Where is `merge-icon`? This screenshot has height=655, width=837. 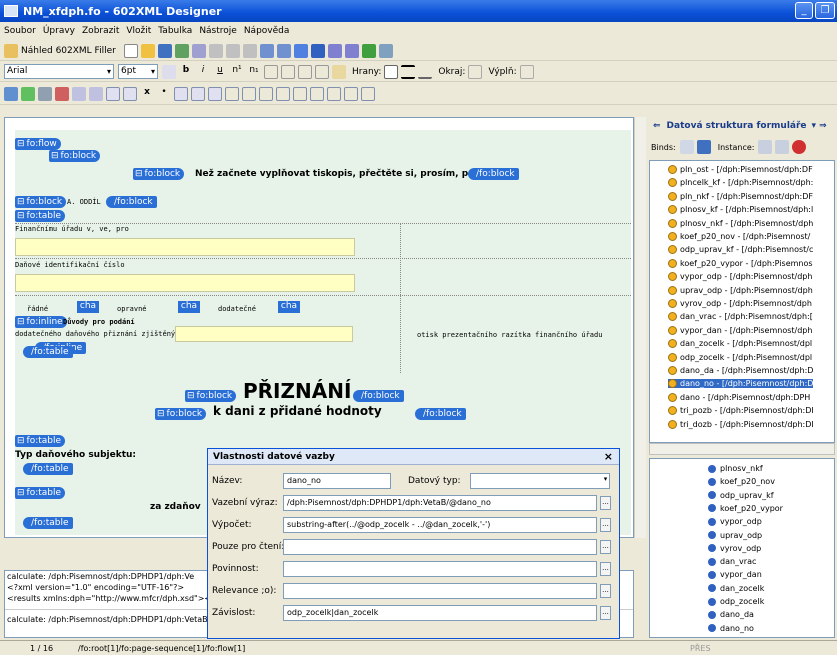 merge-icon is located at coordinates (351, 93).